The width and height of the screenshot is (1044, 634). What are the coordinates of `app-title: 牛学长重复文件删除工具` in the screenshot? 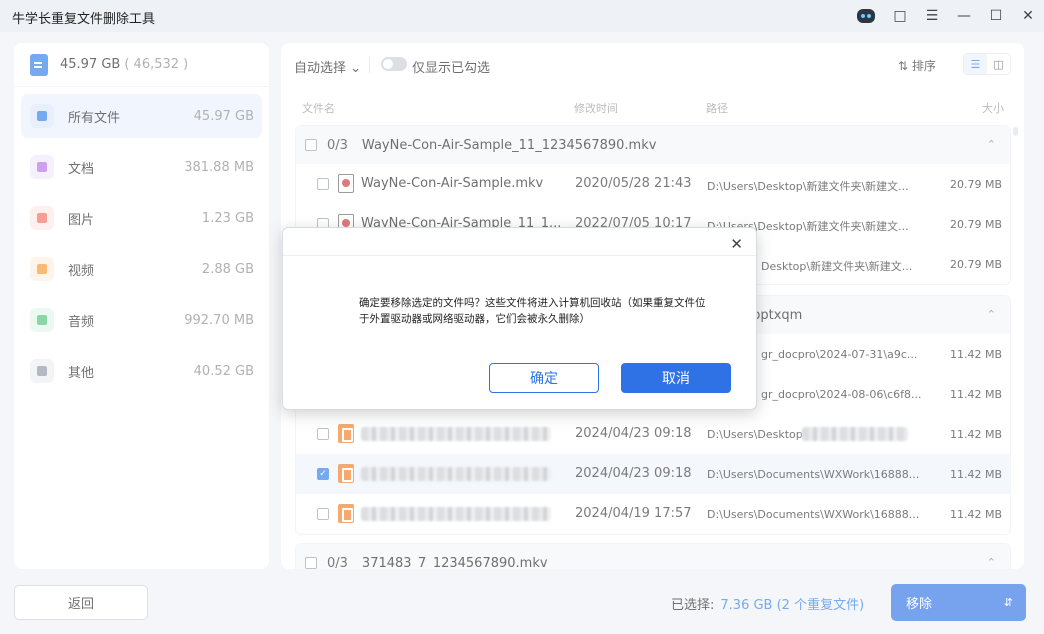 It's located at (84, 19).